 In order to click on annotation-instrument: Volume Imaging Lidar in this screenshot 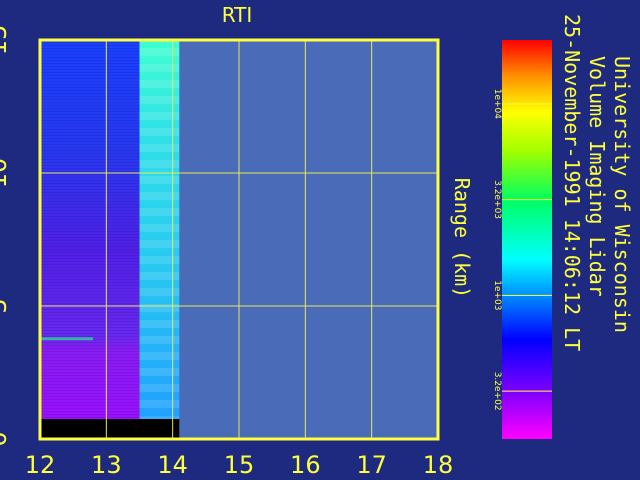, I will do `click(597, 176)`.